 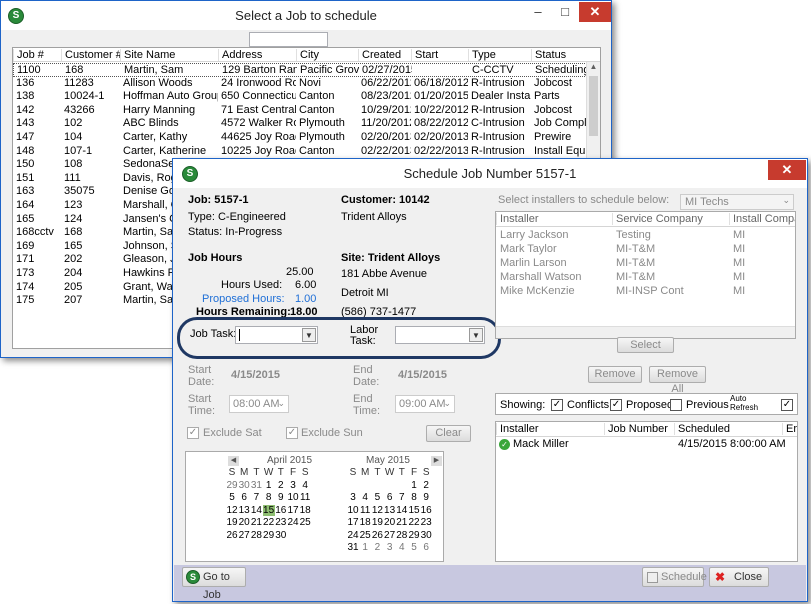 What do you see at coordinates (39, 70) in the screenshot?
I see `table-cell: 1100` at bounding box center [39, 70].